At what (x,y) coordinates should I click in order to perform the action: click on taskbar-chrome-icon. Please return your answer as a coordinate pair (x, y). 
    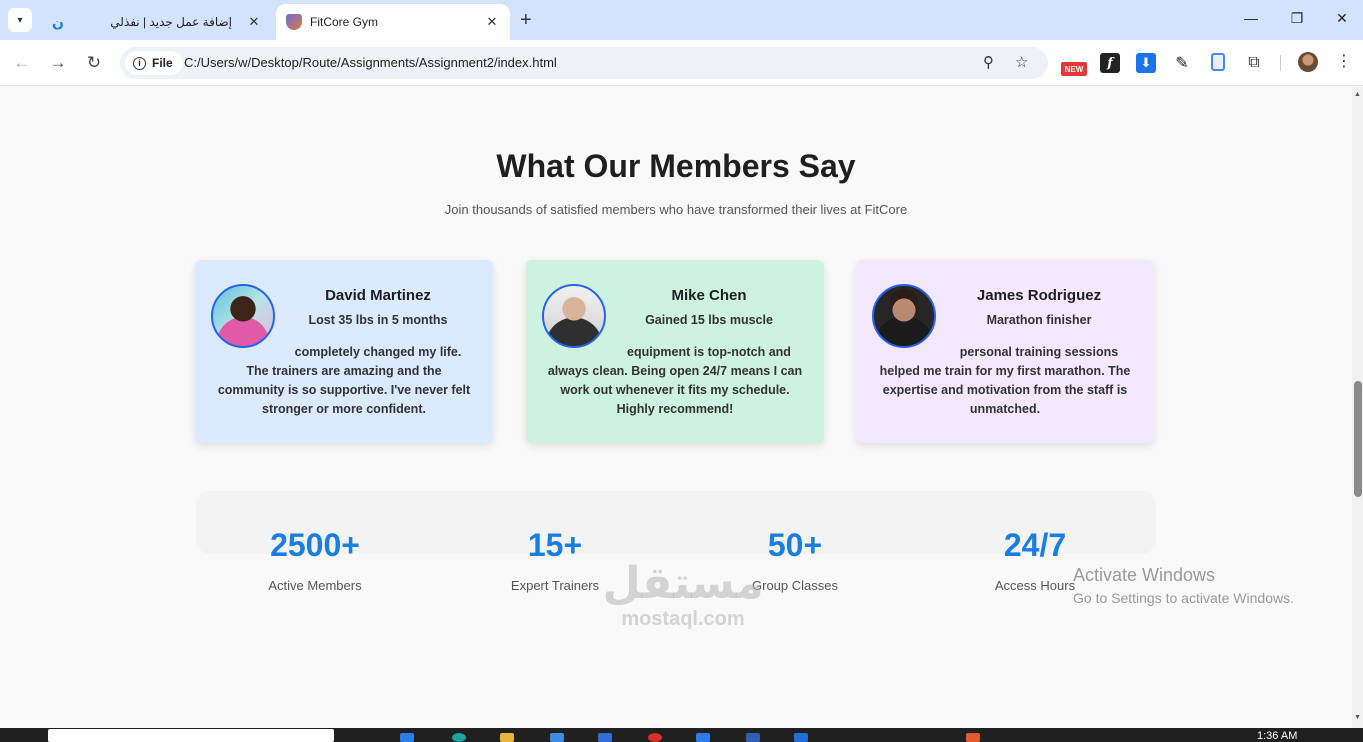
    Looking at the image, I should click on (655, 737).